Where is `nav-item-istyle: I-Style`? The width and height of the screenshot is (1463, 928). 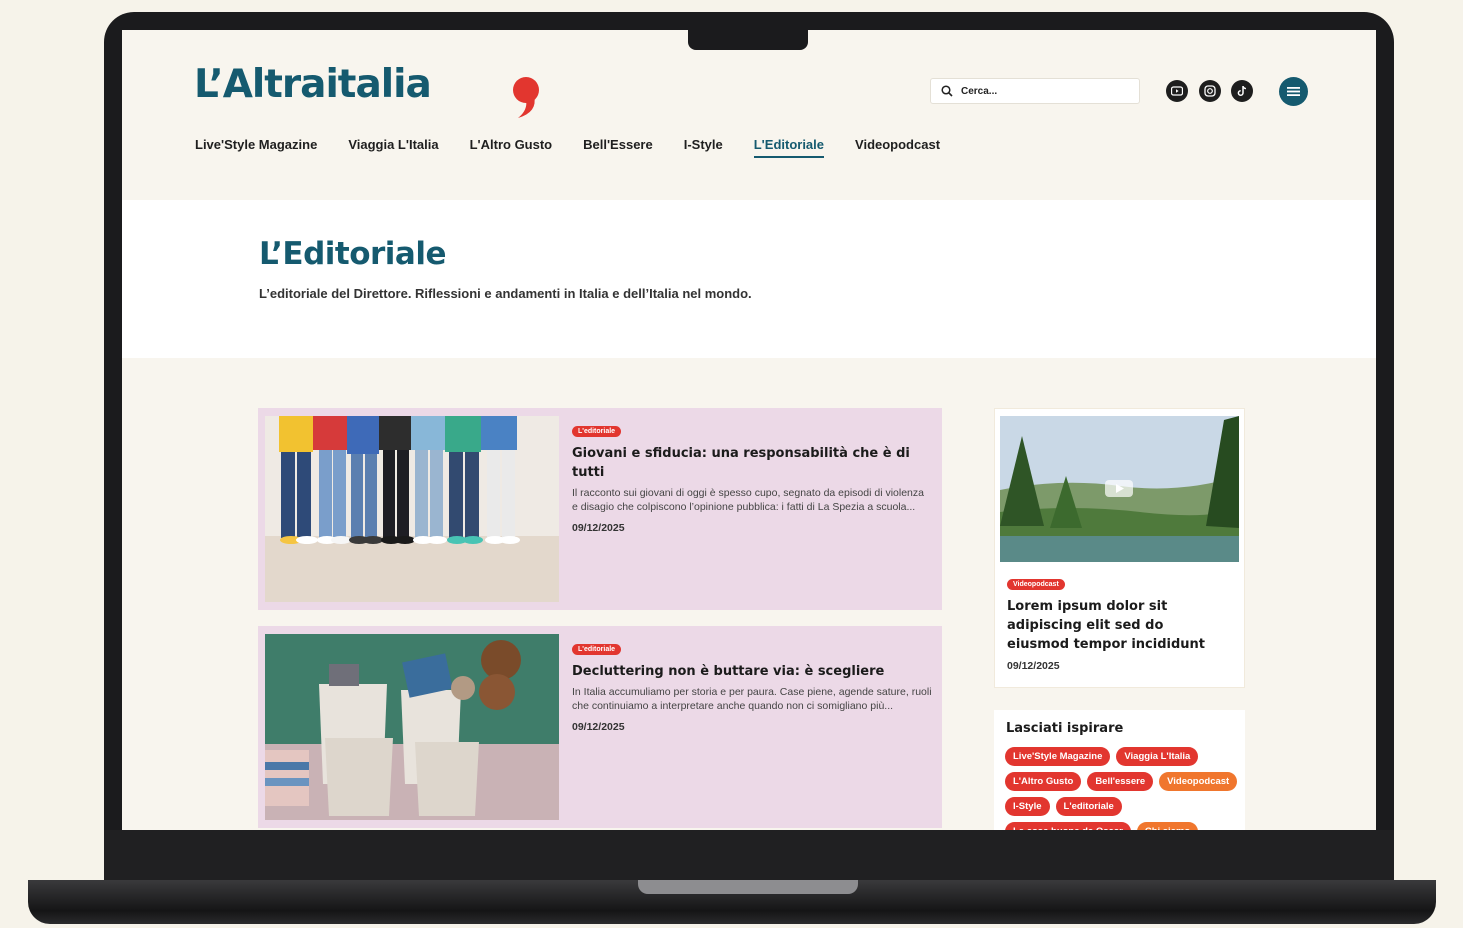
nav-item-istyle: I-Style is located at coordinates (703, 147).